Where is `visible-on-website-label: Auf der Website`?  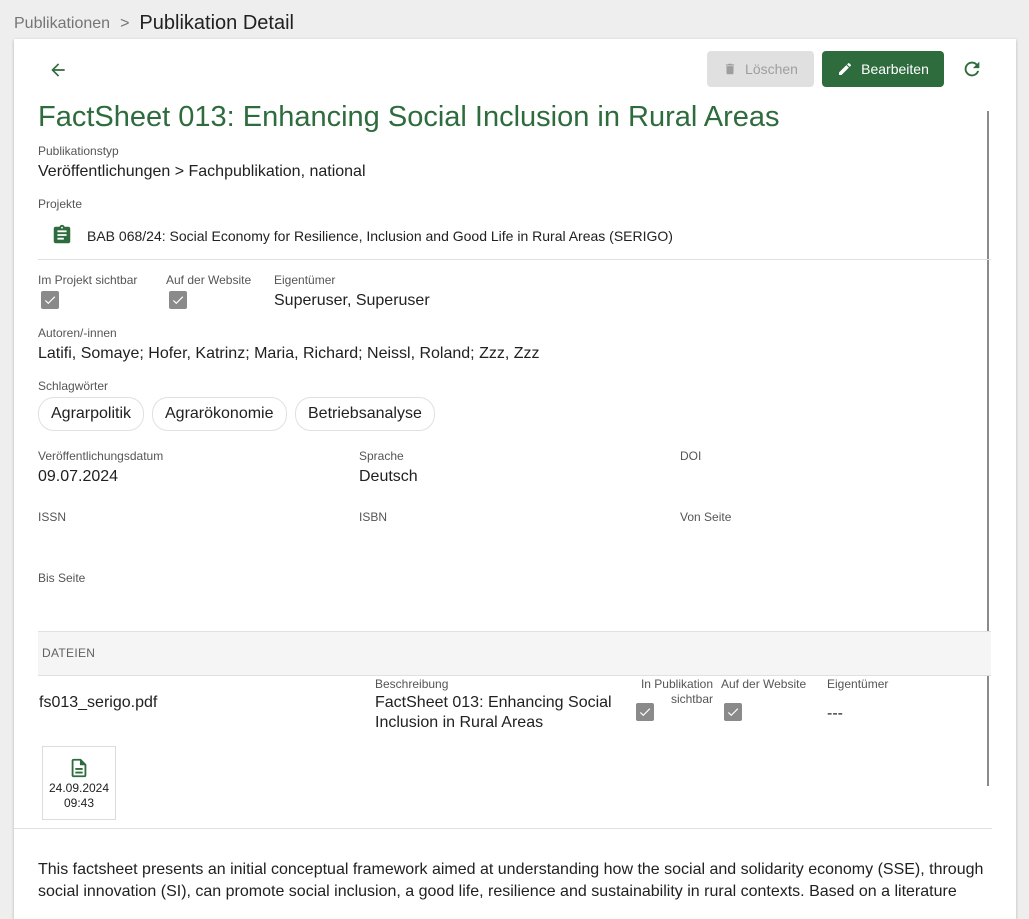 visible-on-website-label: Auf der Website is located at coordinates (209, 280).